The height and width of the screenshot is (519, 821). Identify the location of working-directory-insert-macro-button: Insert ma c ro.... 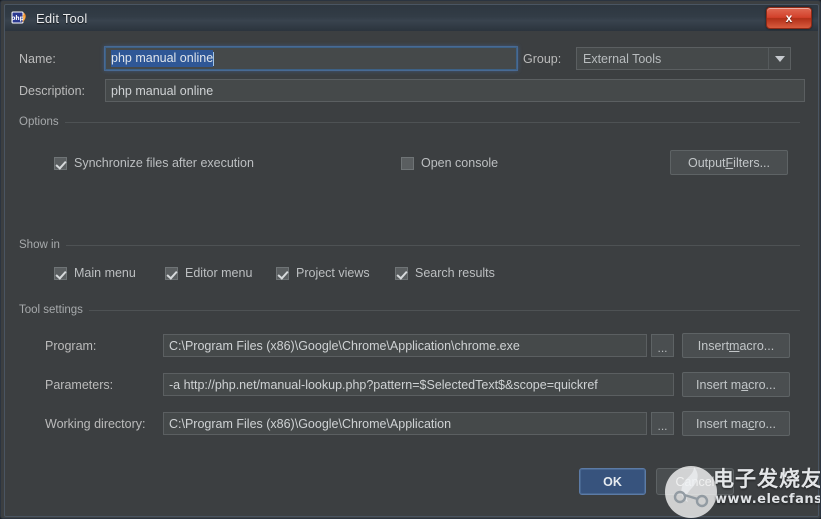
(736, 423).